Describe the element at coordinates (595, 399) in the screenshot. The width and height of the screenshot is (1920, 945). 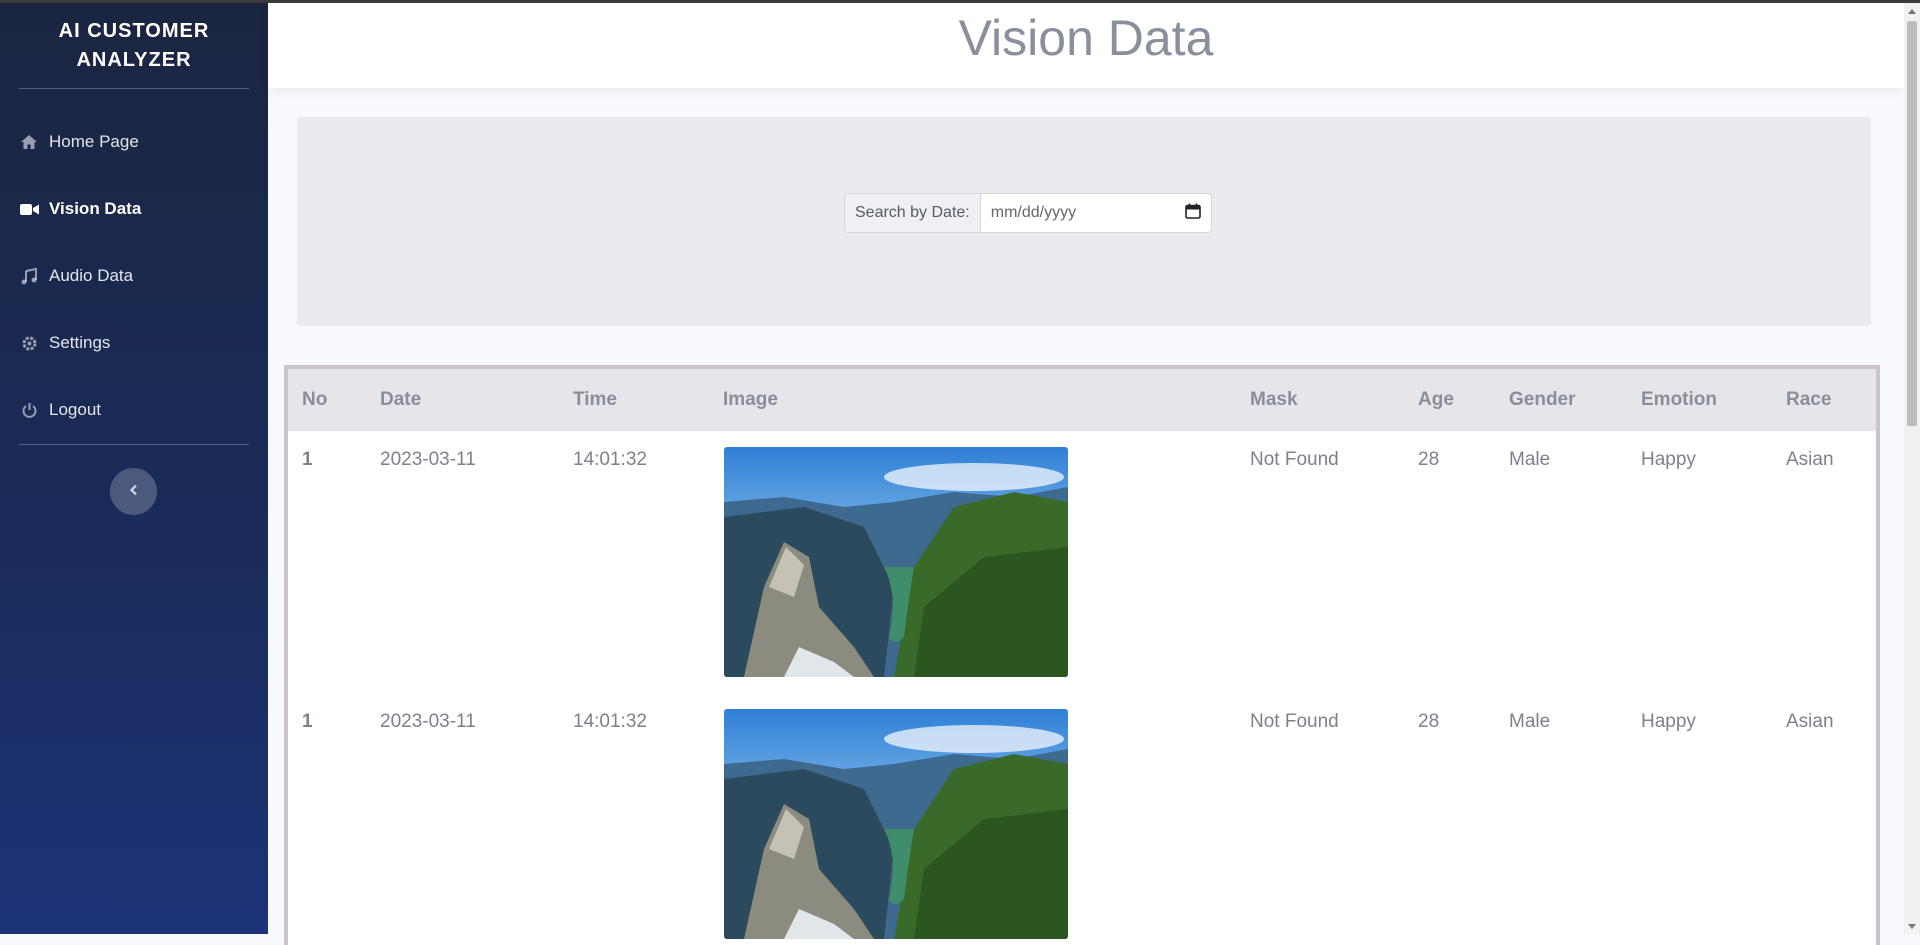
I see `column-header-time: Time` at that location.